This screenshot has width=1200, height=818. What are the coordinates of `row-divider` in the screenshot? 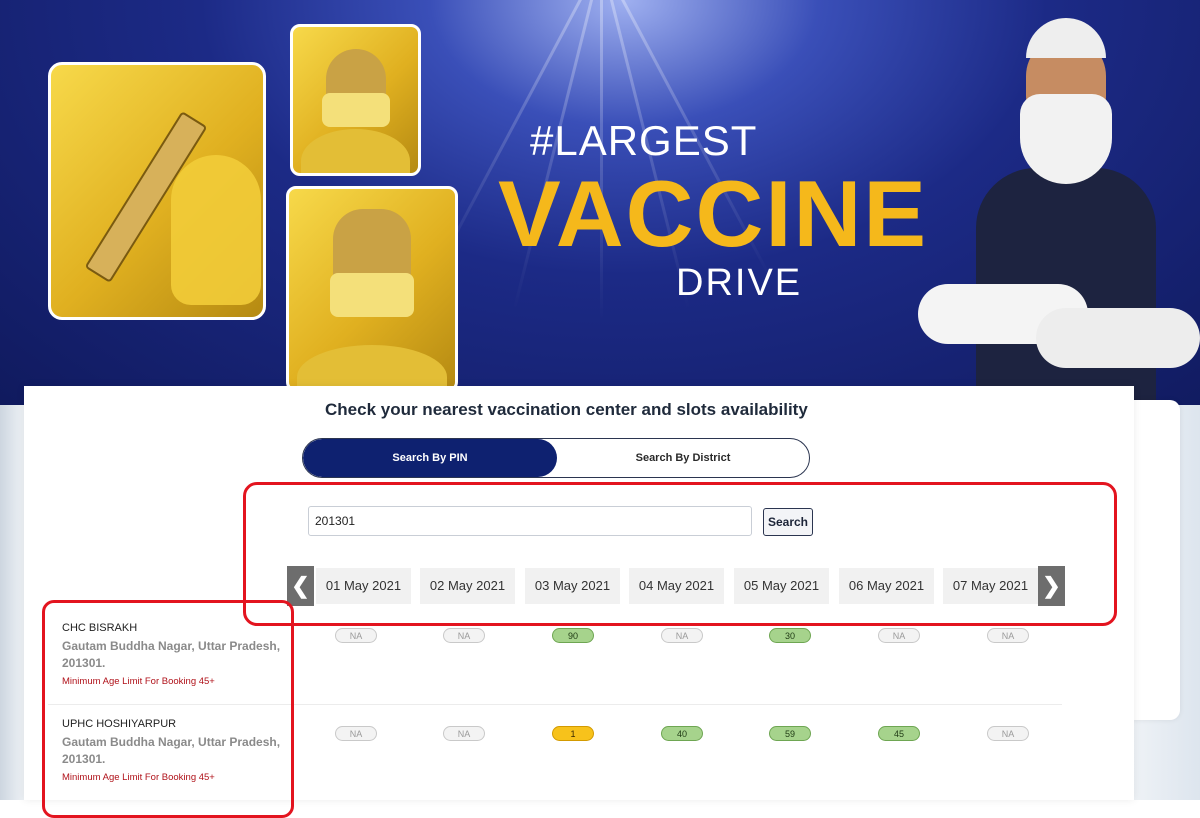 It's located at (555, 704).